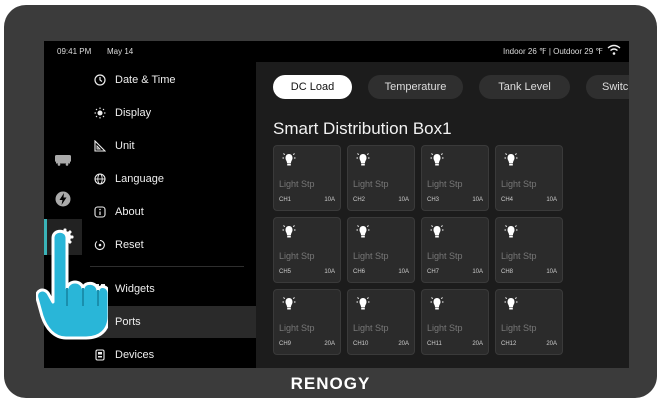 The height and width of the screenshot is (403, 661). What do you see at coordinates (529, 250) in the screenshot?
I see `channel-card: Light Stp CH8 10A` at bounding box center [529, 250].